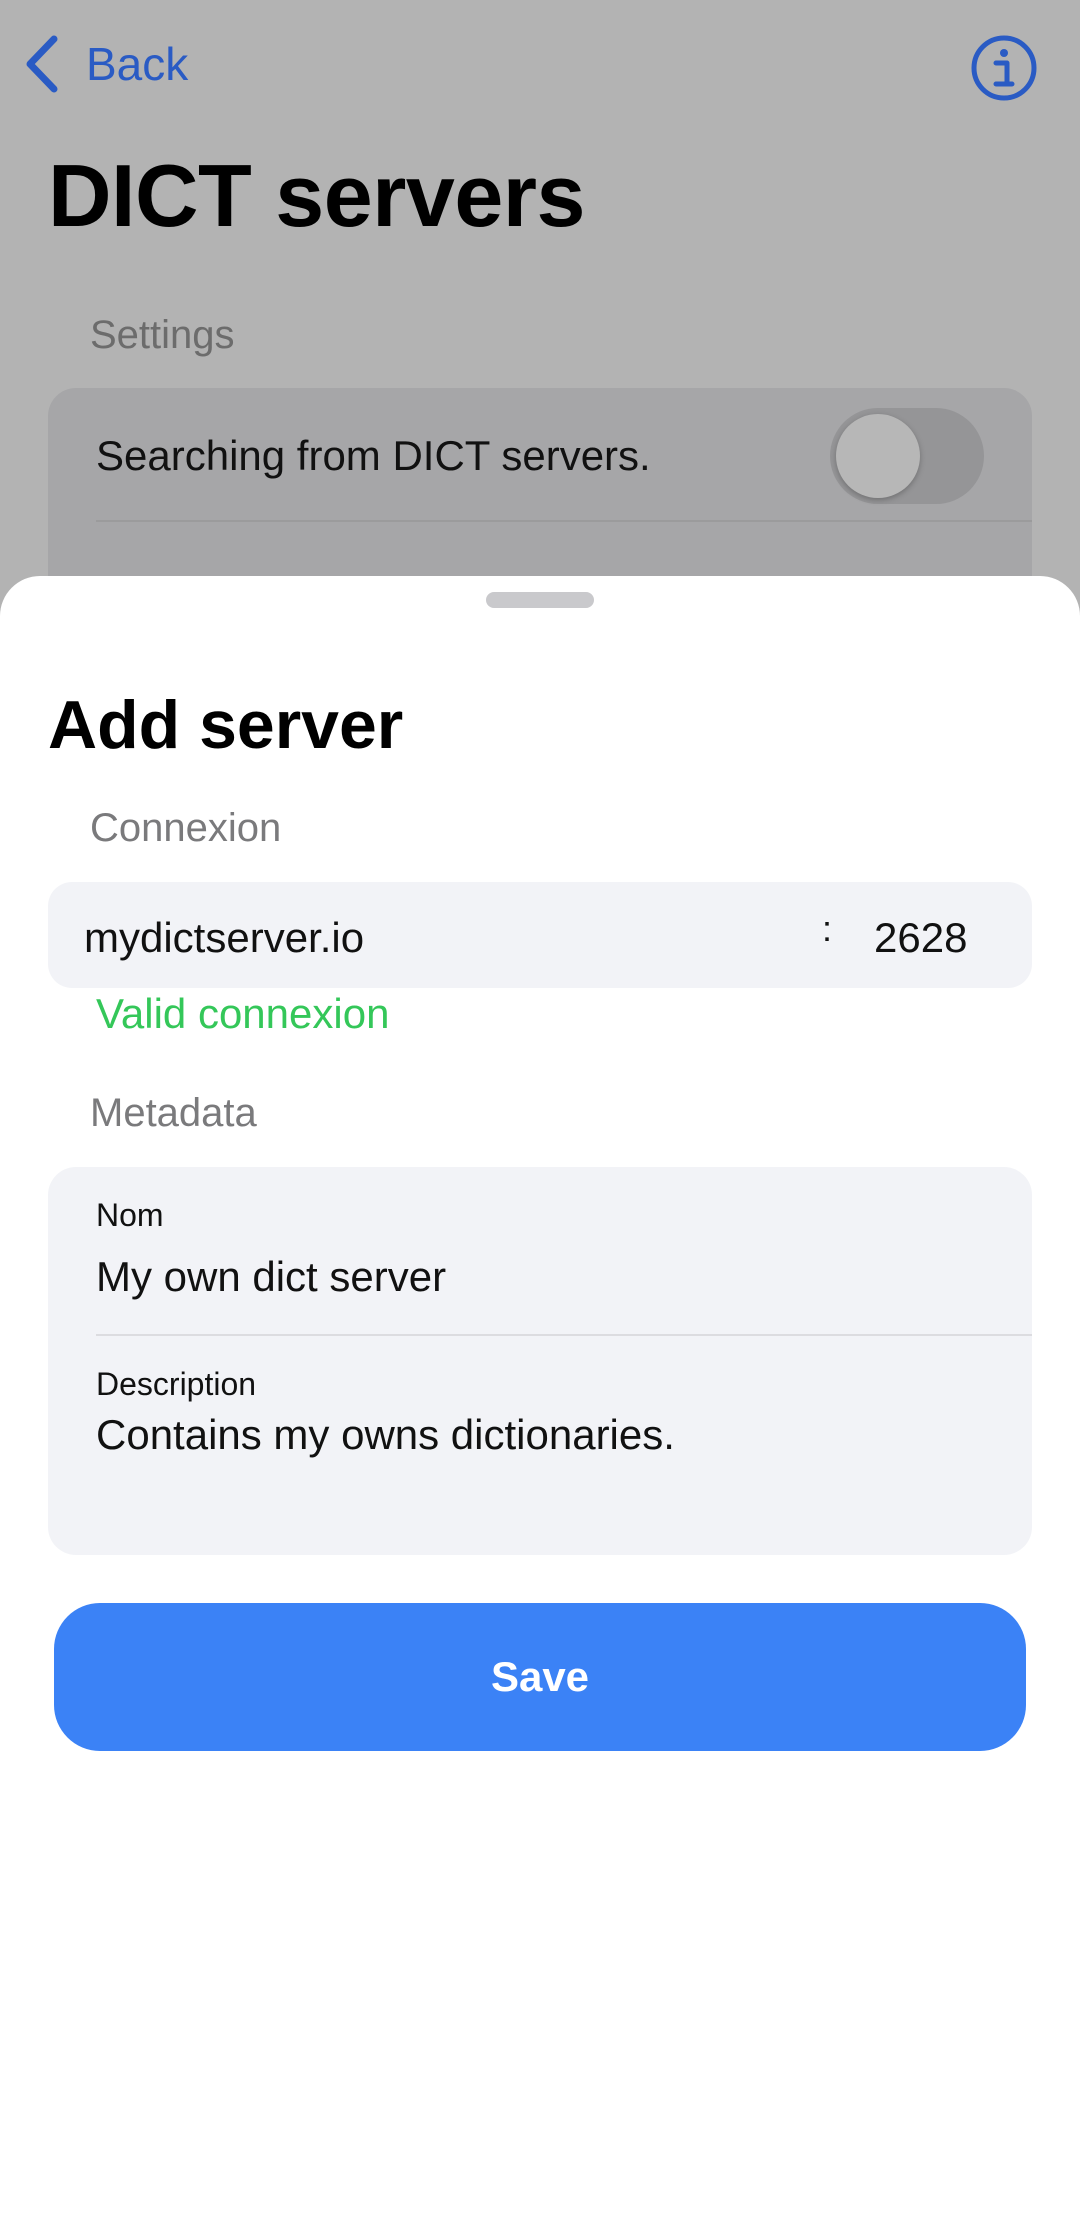 This screenshot has height=2214, width=1080. What do you see at coordinates (564, 1335) in the screenshot?
I see `metadata-divider` at bounding box center [564, 1335].